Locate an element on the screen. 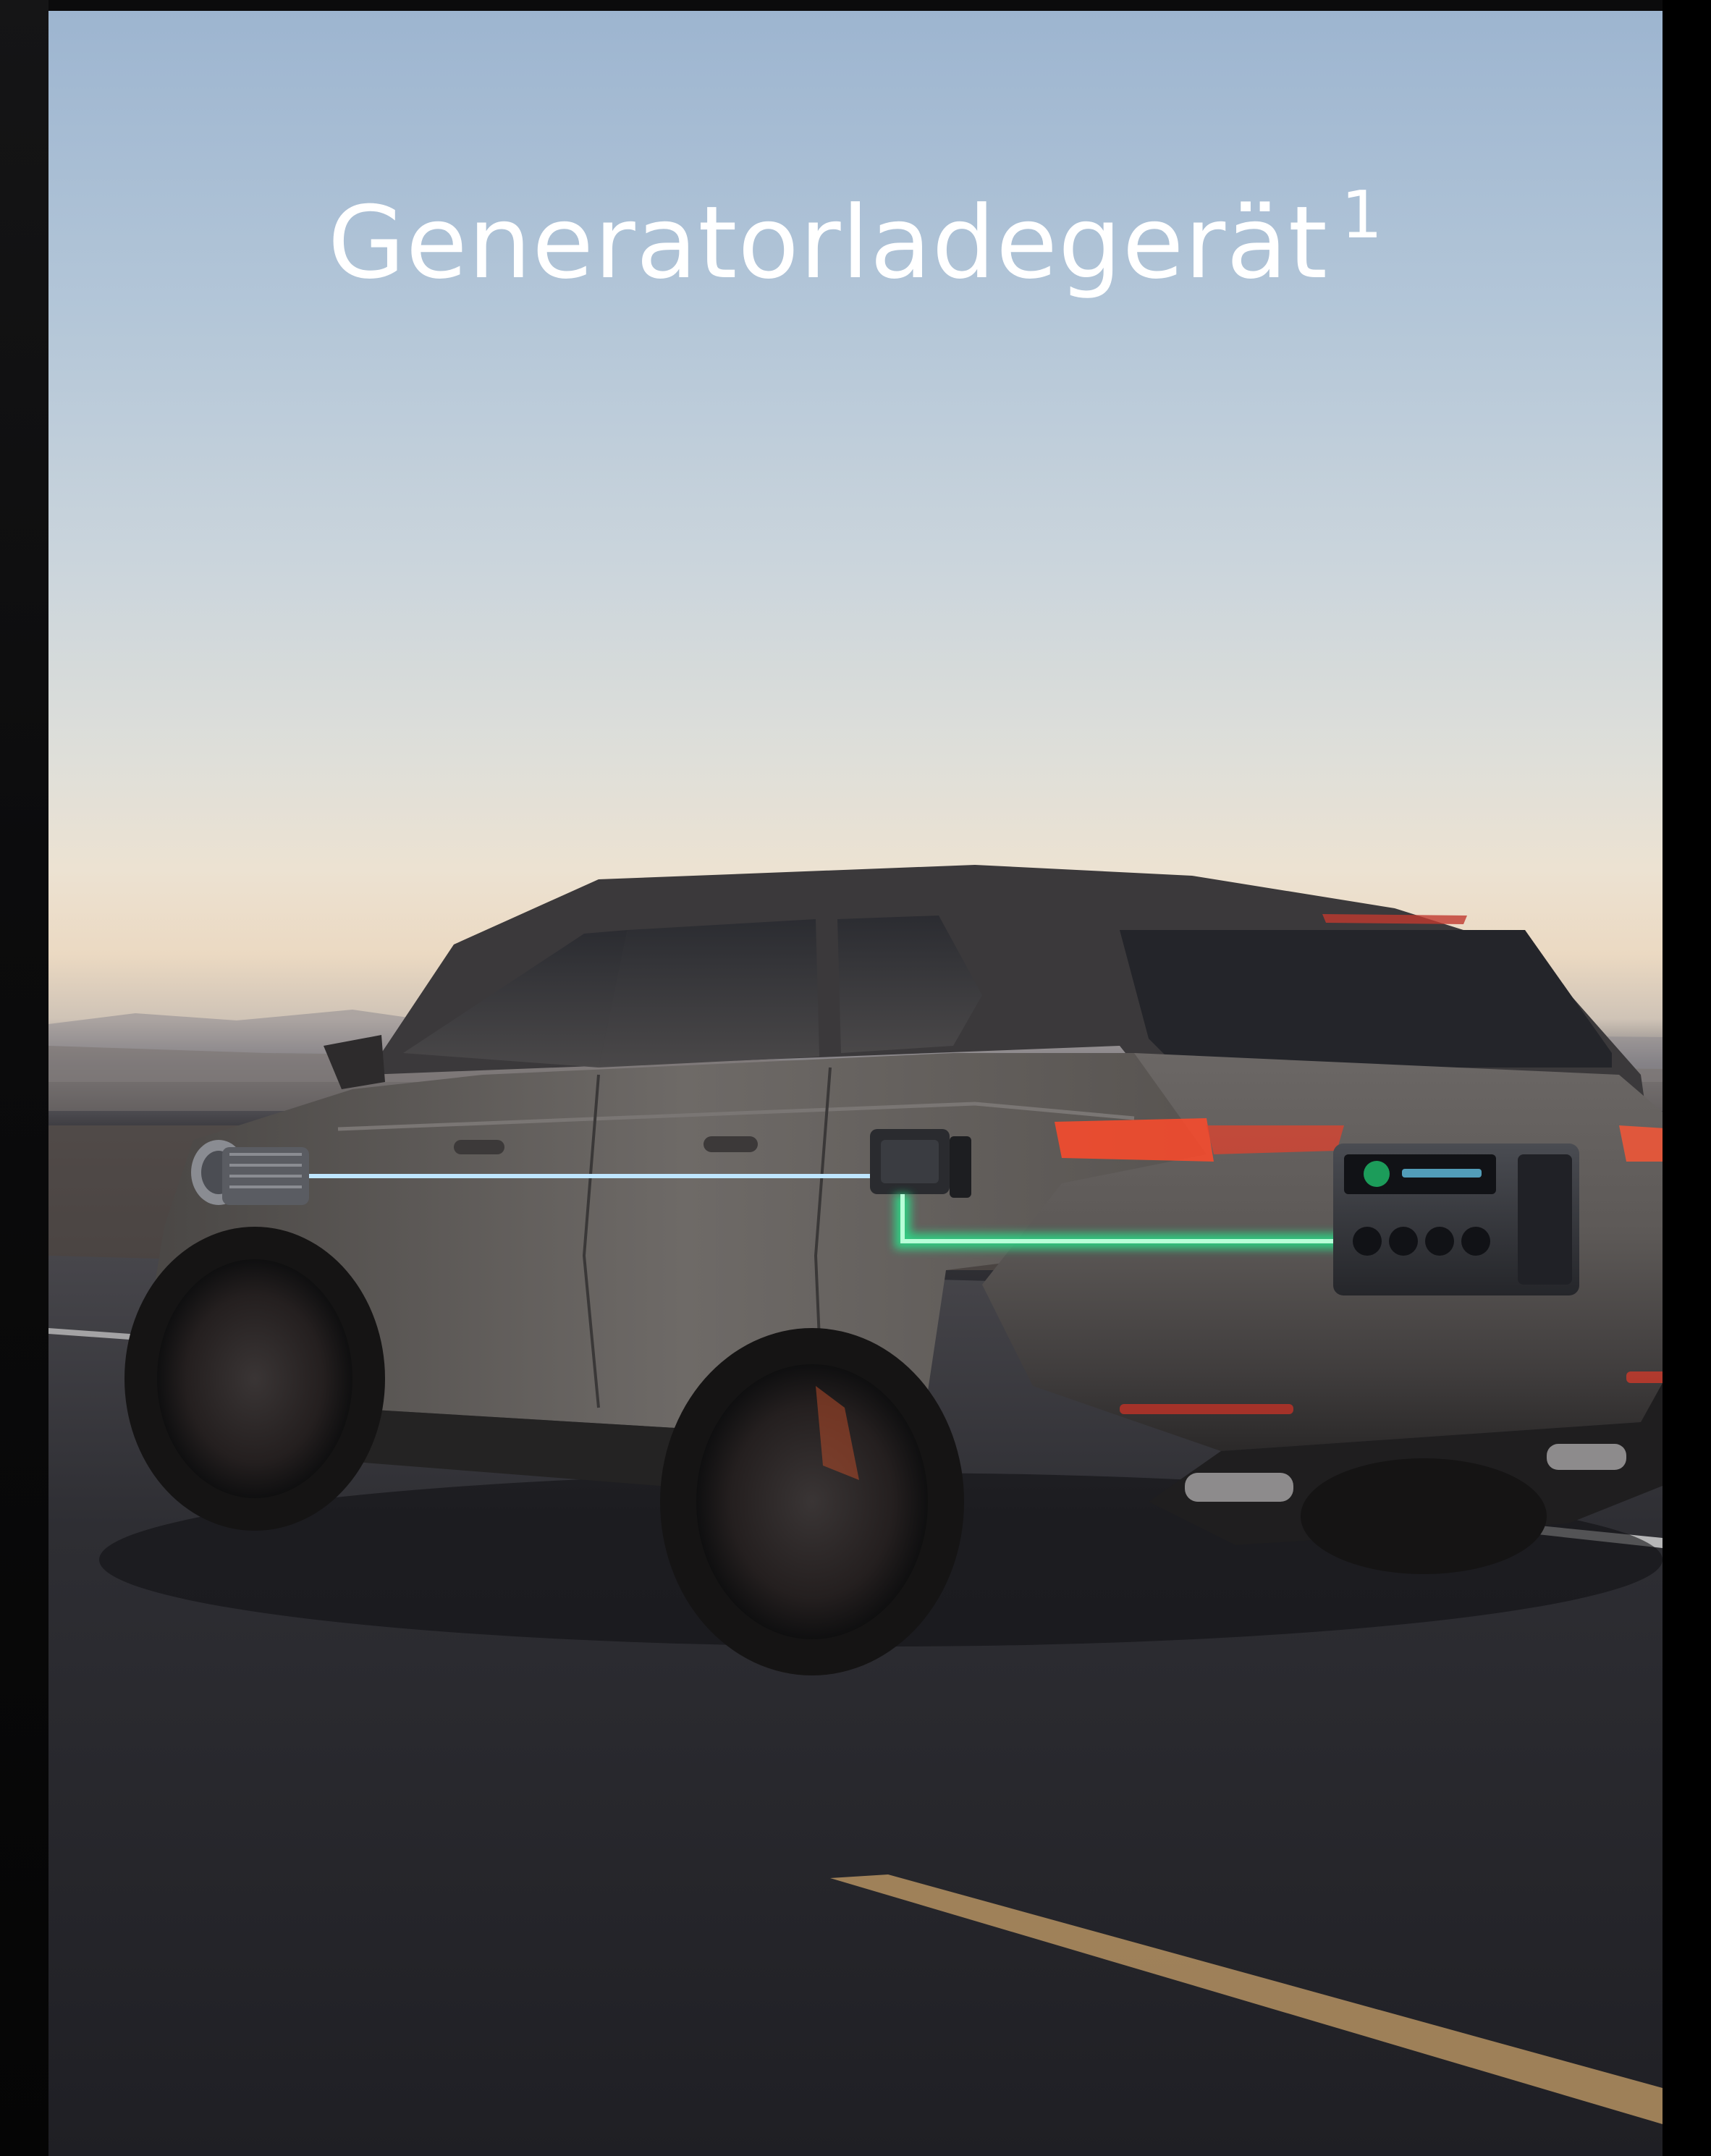 This screenshot has height=2156, width=1711. front-wheel is located at coordinates (254, 1379).